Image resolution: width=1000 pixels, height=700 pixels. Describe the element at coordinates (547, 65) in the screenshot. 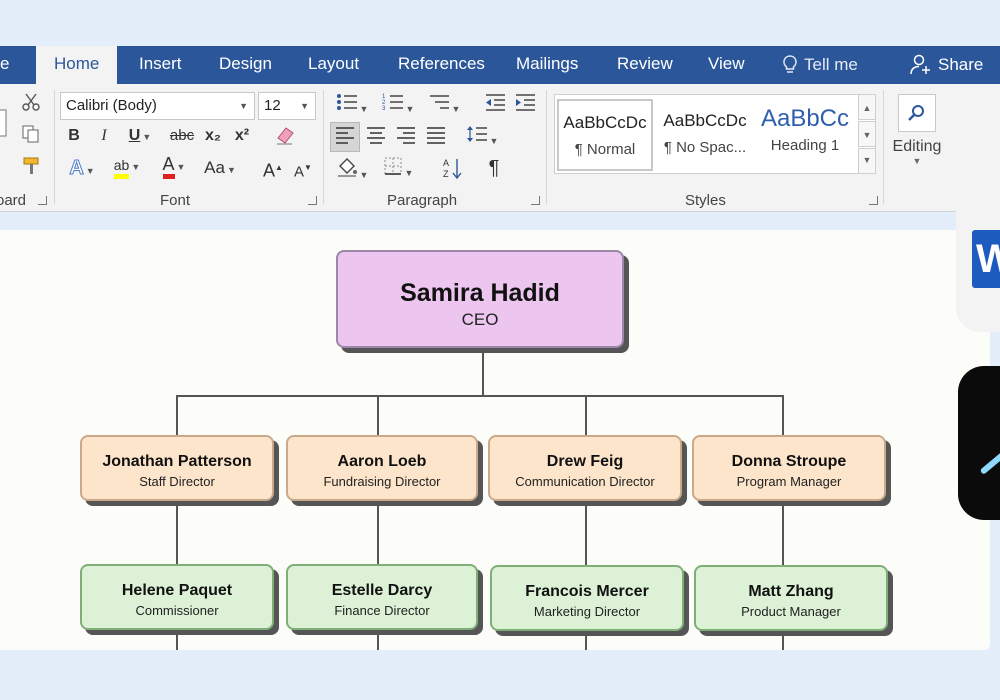

I see `tab-mailings: Mailings` at that location.